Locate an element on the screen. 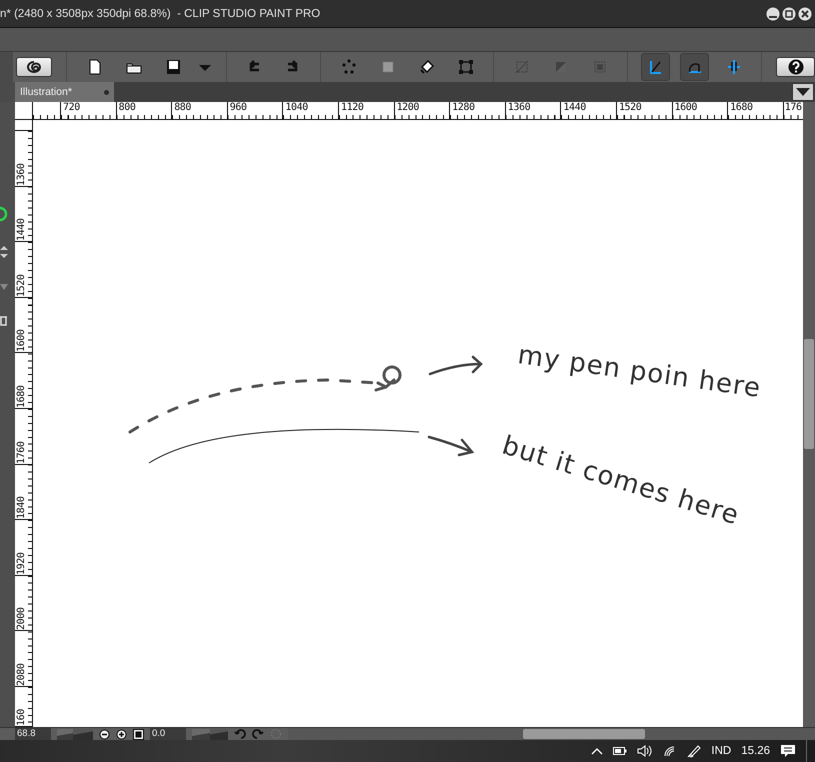 The height and width of the screenshot is (762, 815). chevron-up-icon is located at coordinates (597, 751).